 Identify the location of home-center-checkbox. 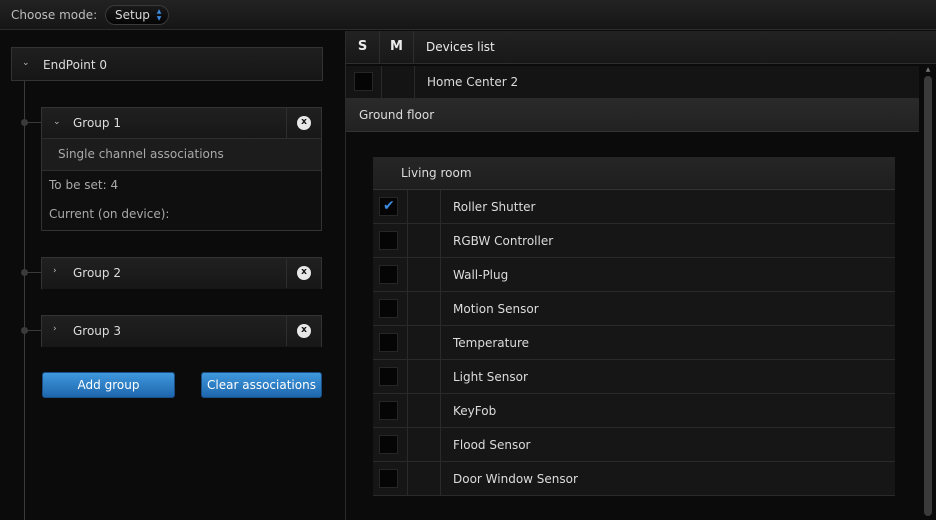
(363, 81).